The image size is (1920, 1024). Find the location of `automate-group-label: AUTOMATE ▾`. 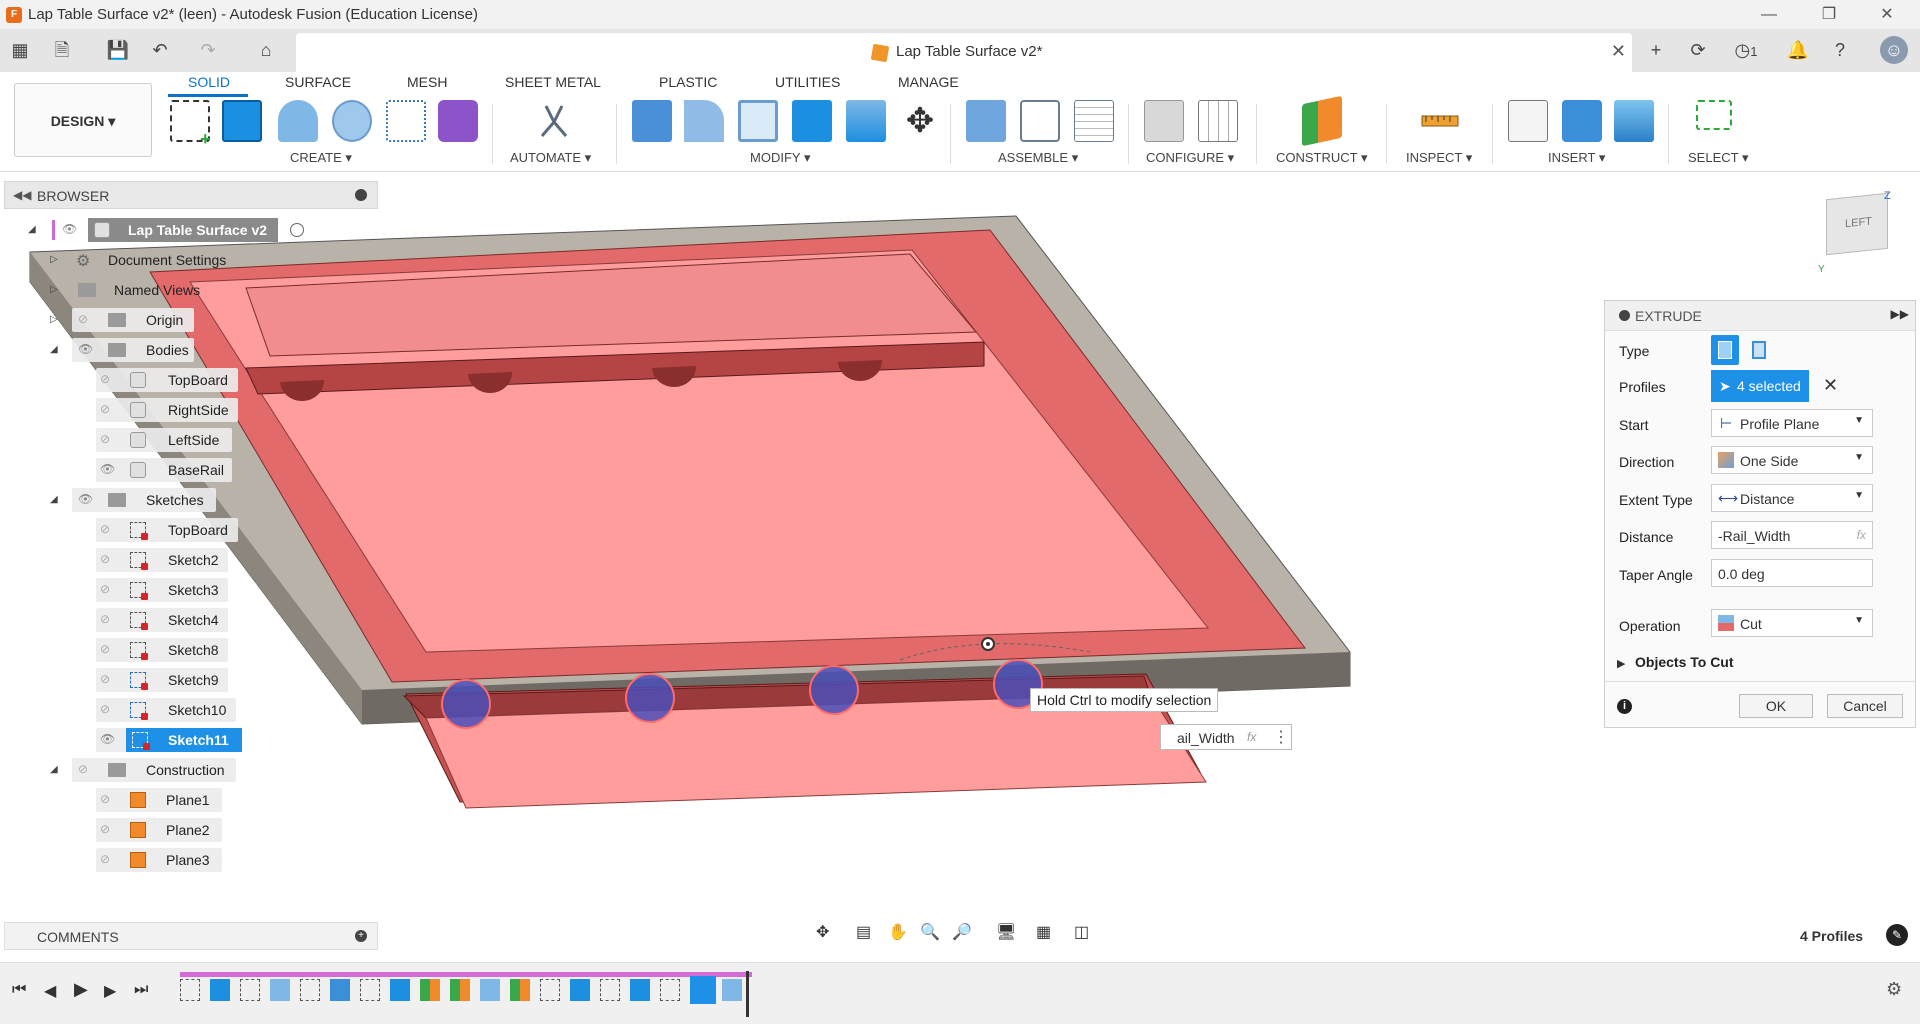

automate-group-label: AUTOMATE ▾ is located at coordinates (550, 158).